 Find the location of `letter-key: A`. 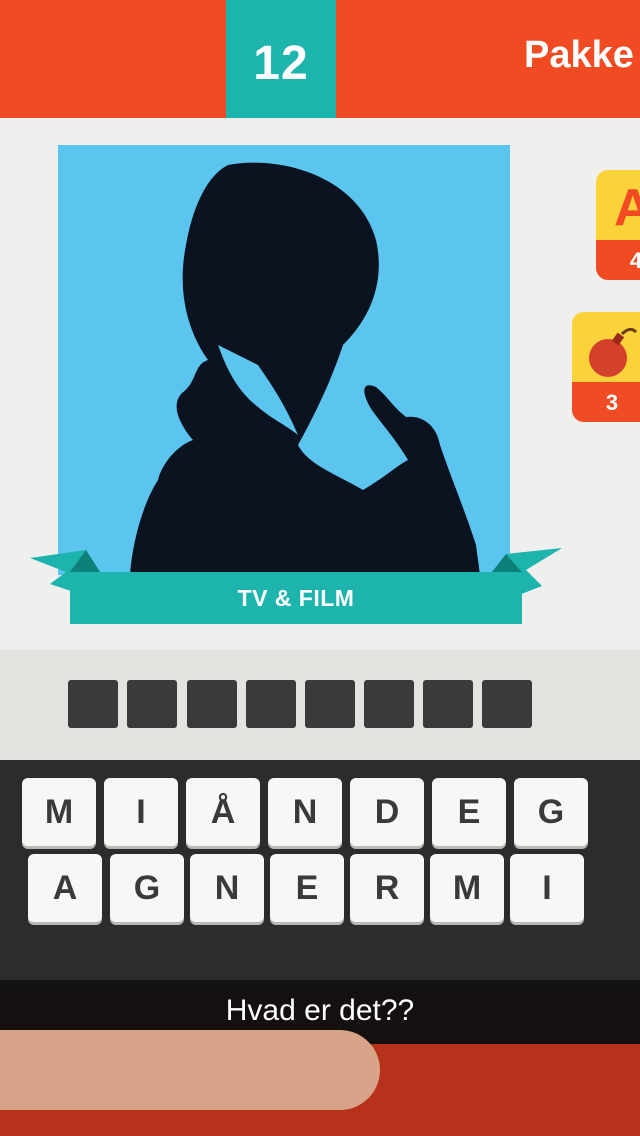

letter-key: A is located at coordinates (65, 888).